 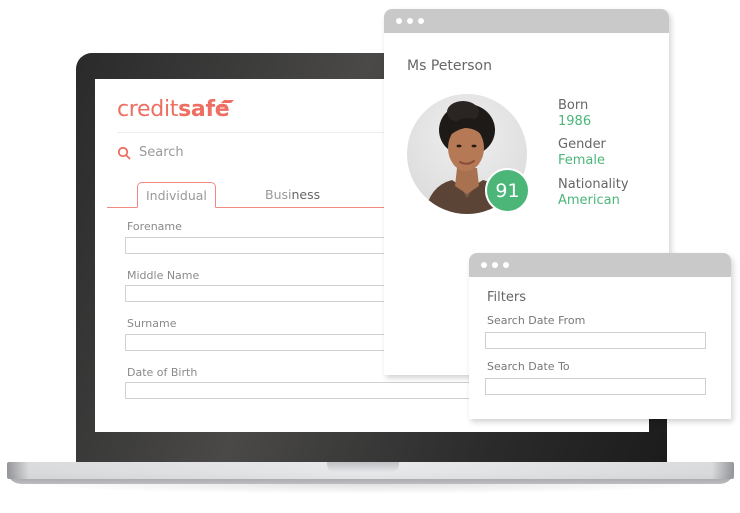 What do you see at coordinates (278, 194) in the screenshot?
I see `tab-business-label: Busi` at bounding box center [278, 194].